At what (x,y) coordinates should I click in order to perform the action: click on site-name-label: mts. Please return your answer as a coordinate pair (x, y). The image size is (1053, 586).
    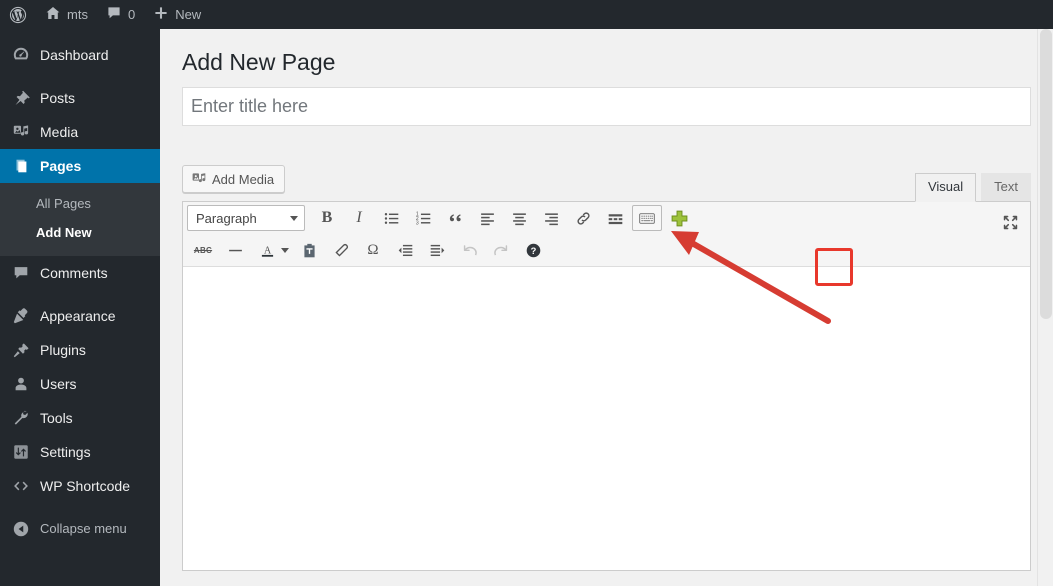
    Looking at the image, I should click on (77, 14).